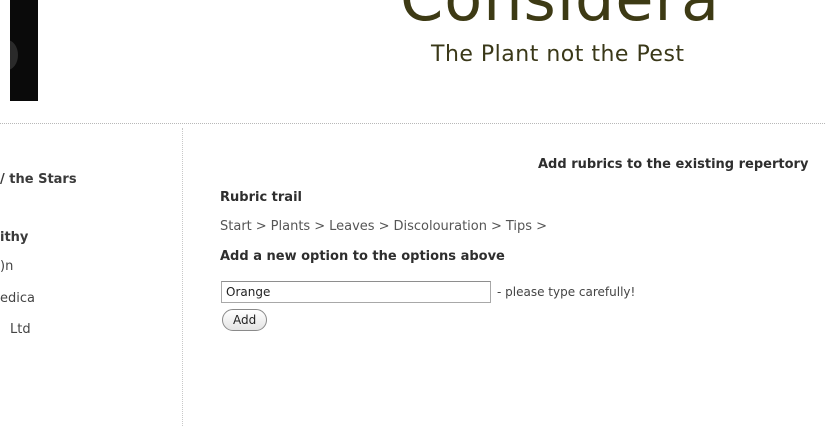 The width and height of the screenshot is (825, 426). What do you see at coordinates (566, 292) in the screenshot?
I see `input-hint: - please type carefully!` at bounding box center [566, 292].